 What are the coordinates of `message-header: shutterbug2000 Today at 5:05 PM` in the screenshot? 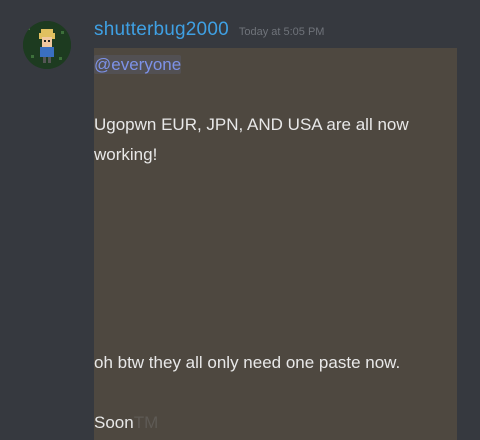 It's located at (209, 31).